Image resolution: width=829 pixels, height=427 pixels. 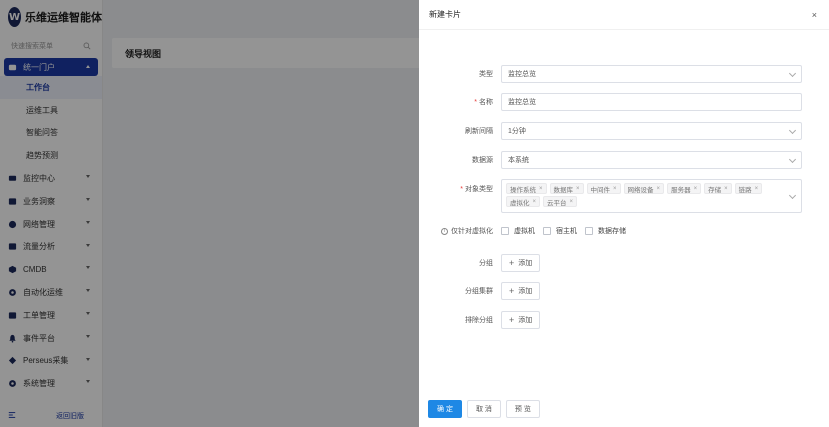 I want to click on checkbox-datastore: 数据存储, so click(x=605, y=231).